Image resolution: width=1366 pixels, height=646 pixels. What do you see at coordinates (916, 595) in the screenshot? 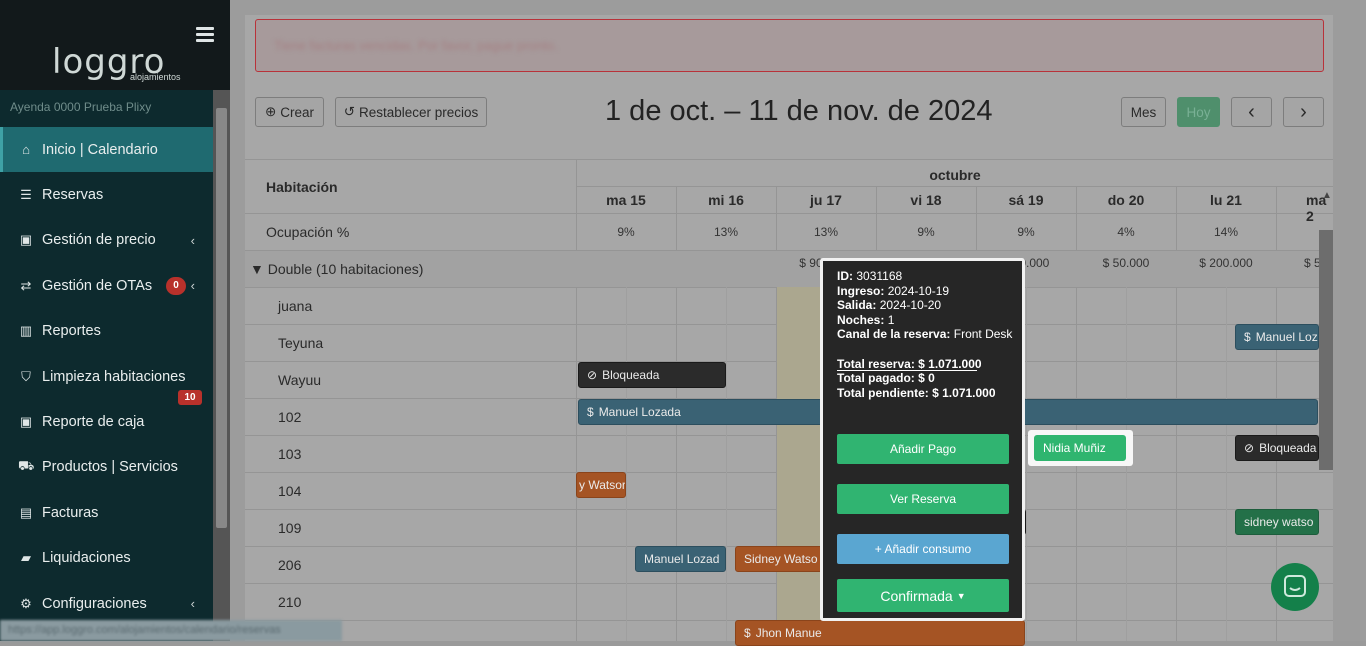
I see `status-label: Confirmada` at bounding box center [916, 595].